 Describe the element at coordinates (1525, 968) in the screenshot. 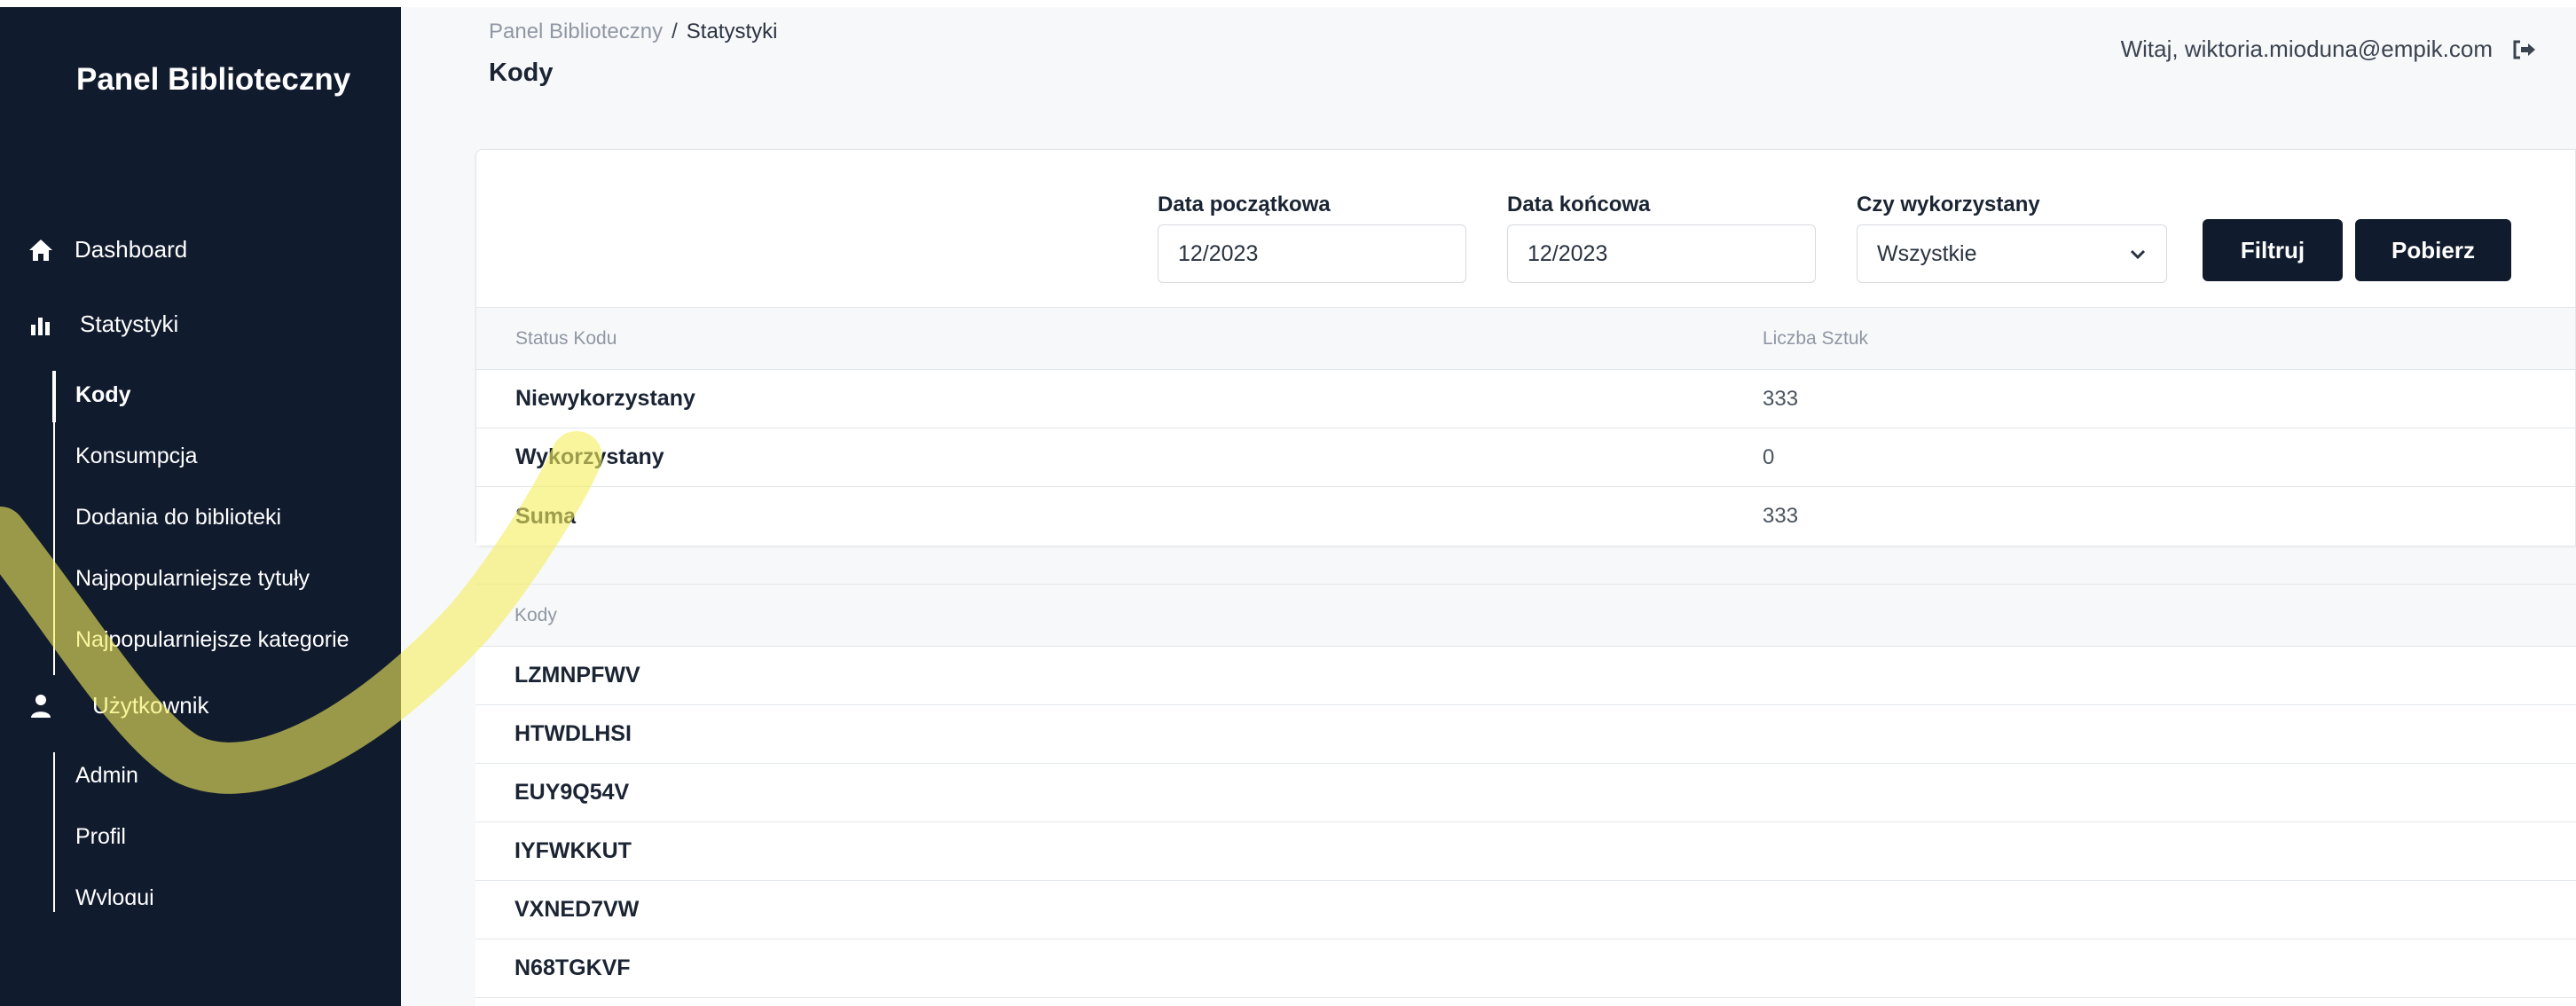

I see `table-row: N68TGKVF` at that location.